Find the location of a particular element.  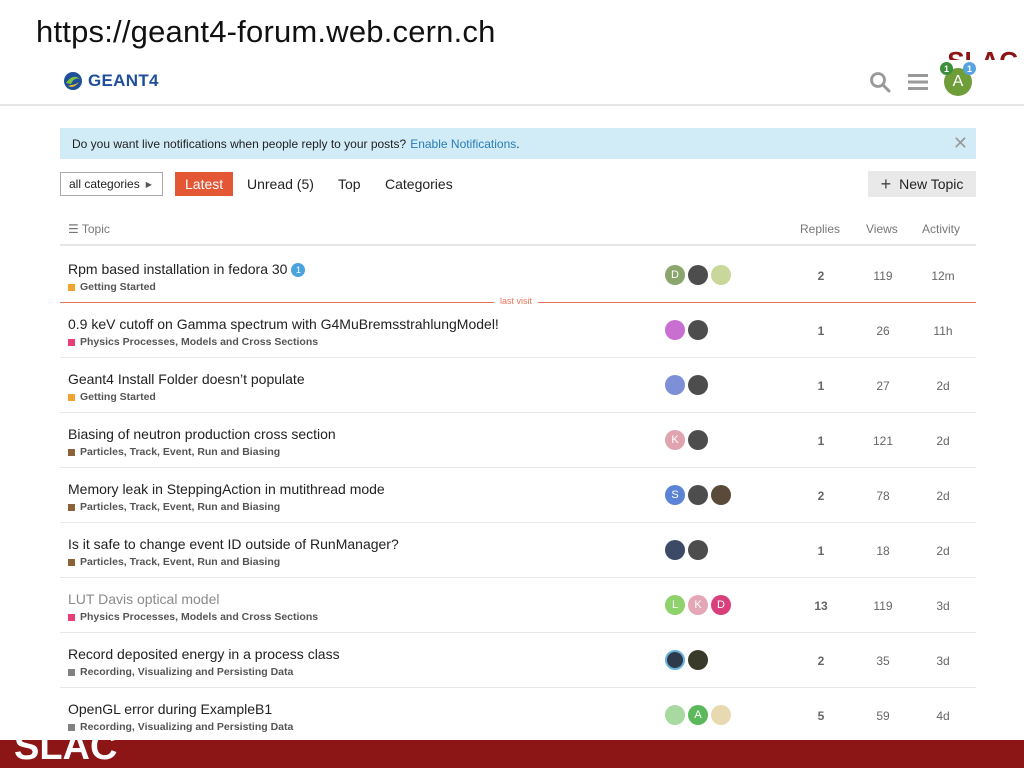

topic-title: Rpm based installation in fedora 30 1 is located at coordinates (187, 269).